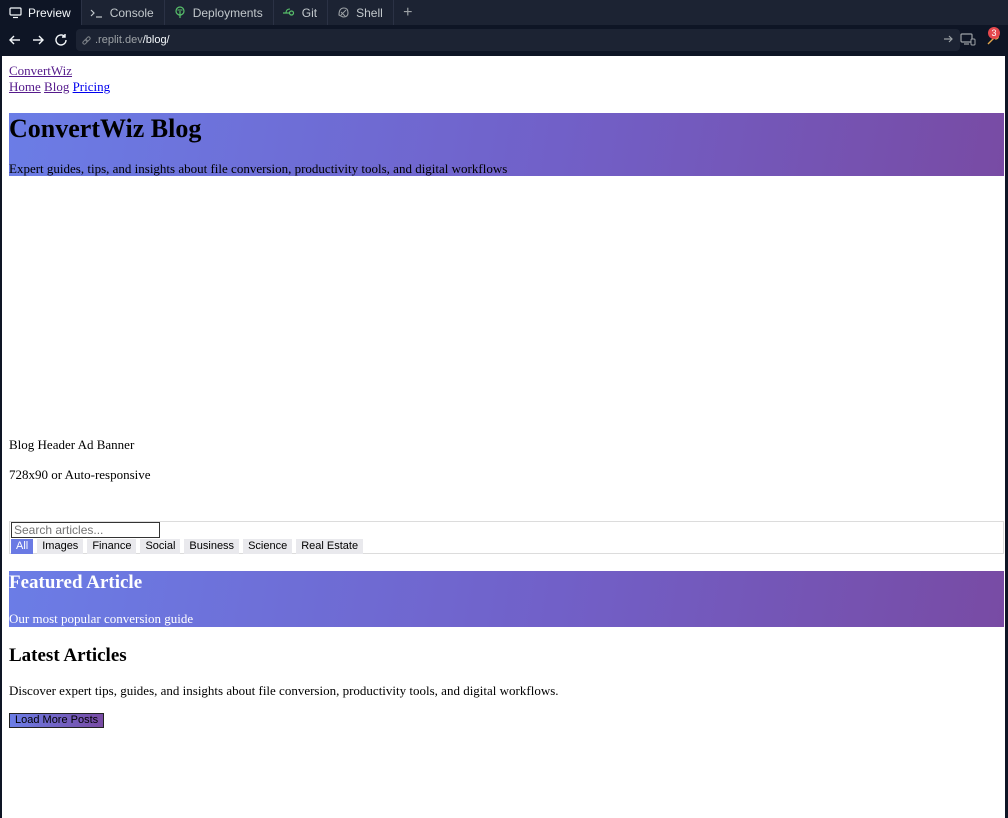 This screenshot has height=818, width=1008. Describe the element at coordinates (948, 40) in the screenshot. I see `open-new-window-icon` at that location.